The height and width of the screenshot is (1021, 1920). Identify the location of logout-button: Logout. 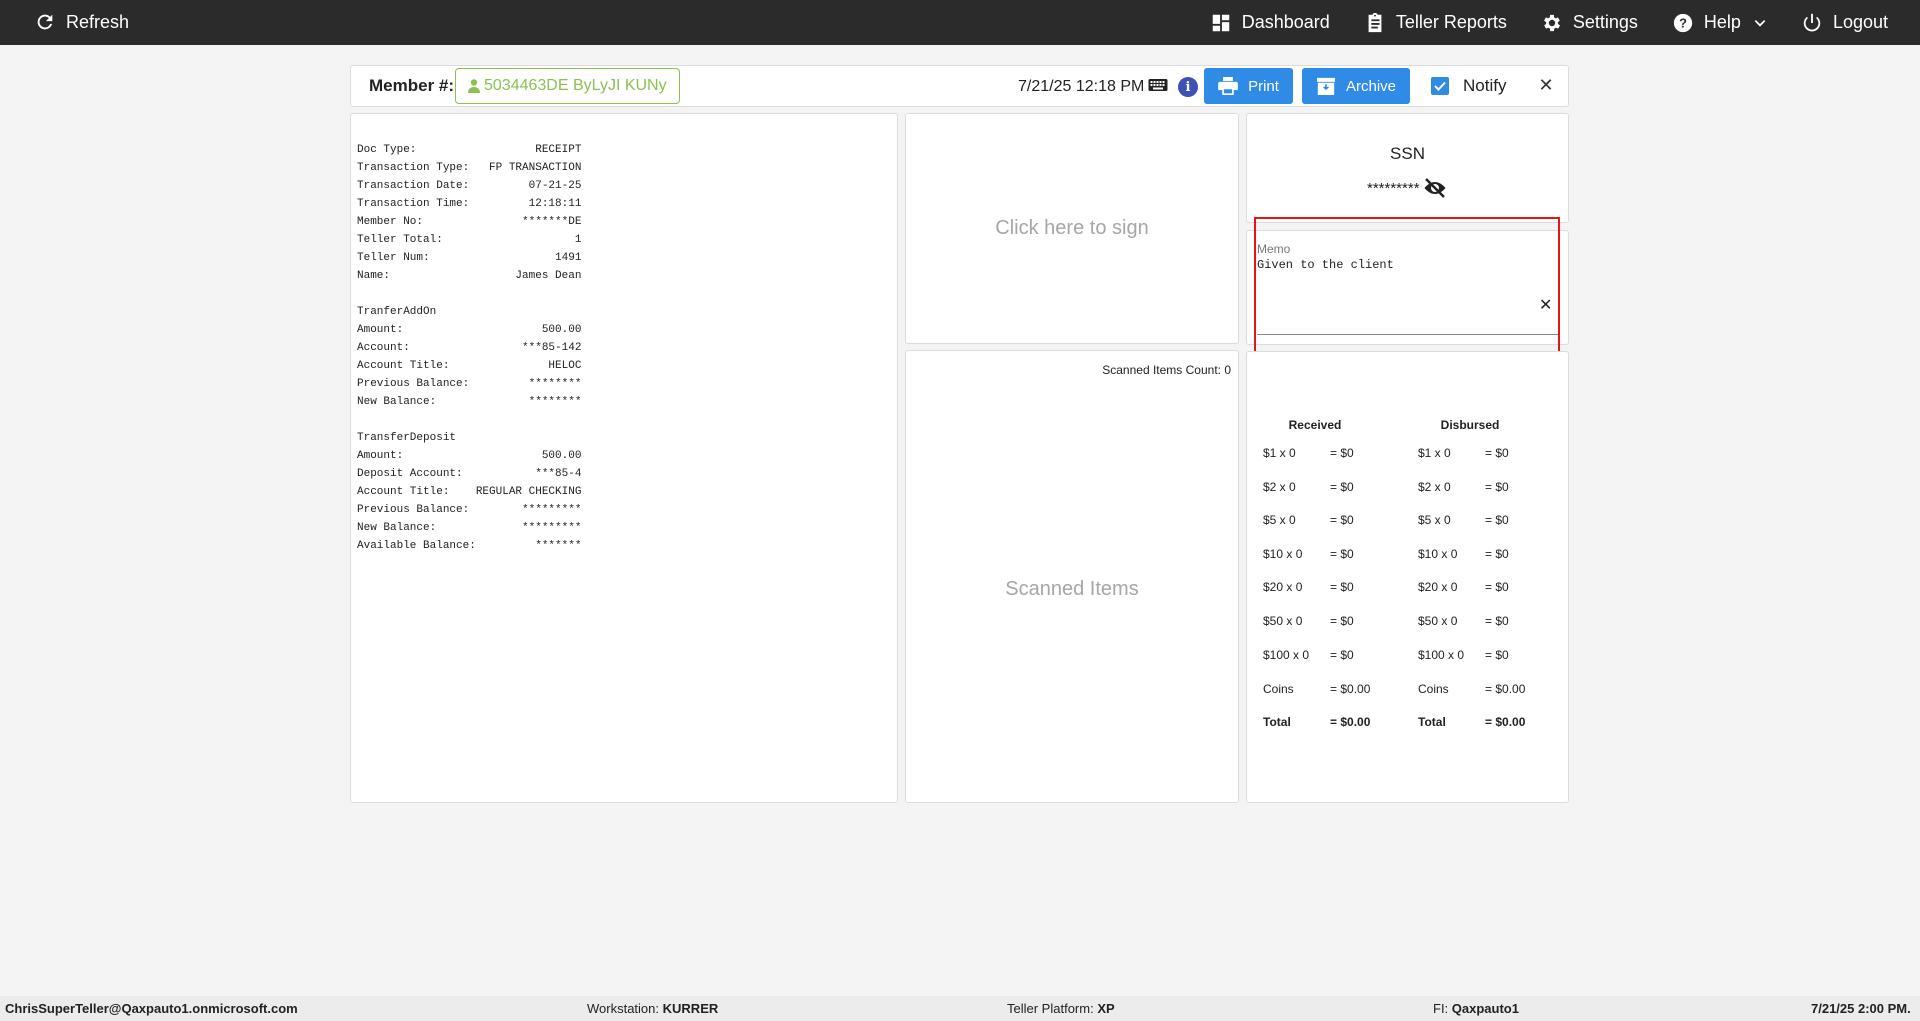
(1844, 23).